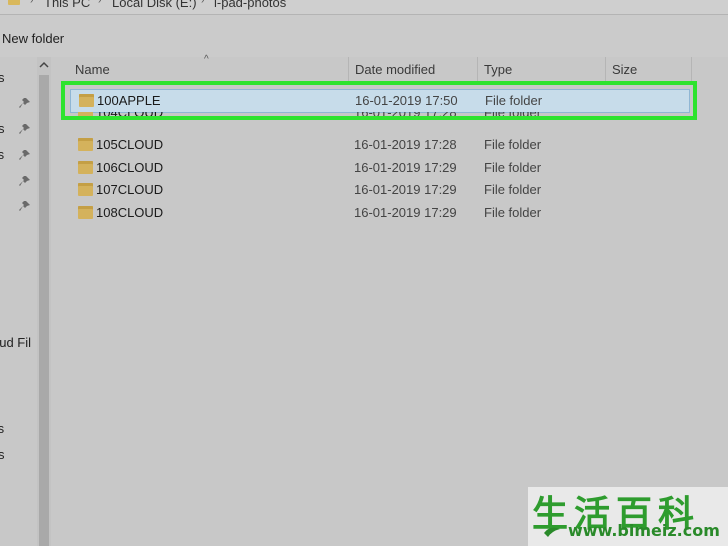 This screenshot has width=728, height=546. What do you see at coordinates (628, 516) in the screenshot?
I see `watermark: 生活百科 www.bimeiz.com` at bounding box center [628, 516].